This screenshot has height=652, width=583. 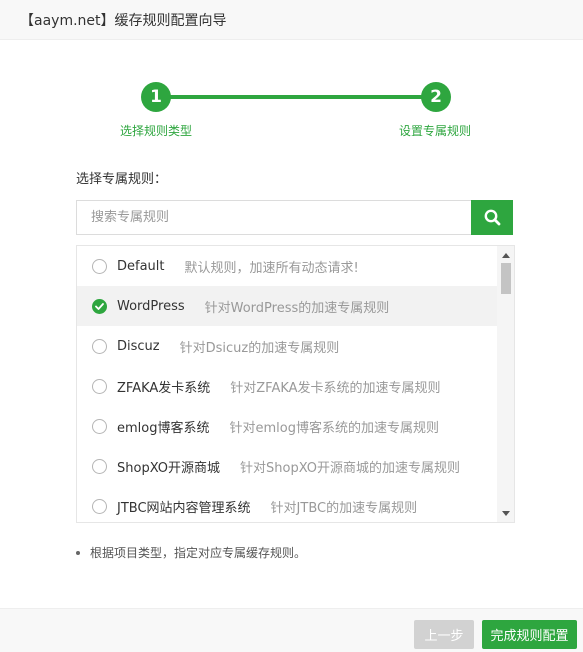 I want to click on rule-list-item: Discuz 针对Dsicuz的加速专属规则, so click(x=287, y=346).